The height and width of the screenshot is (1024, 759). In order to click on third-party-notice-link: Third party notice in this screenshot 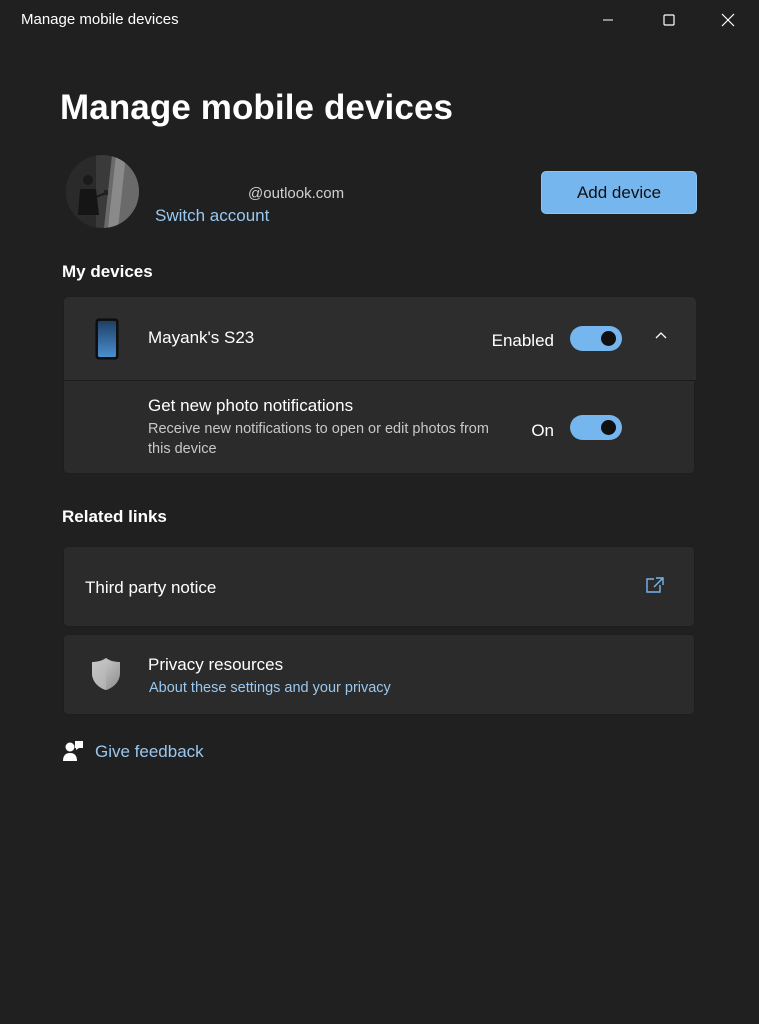, I will do `click(379, 586)`.